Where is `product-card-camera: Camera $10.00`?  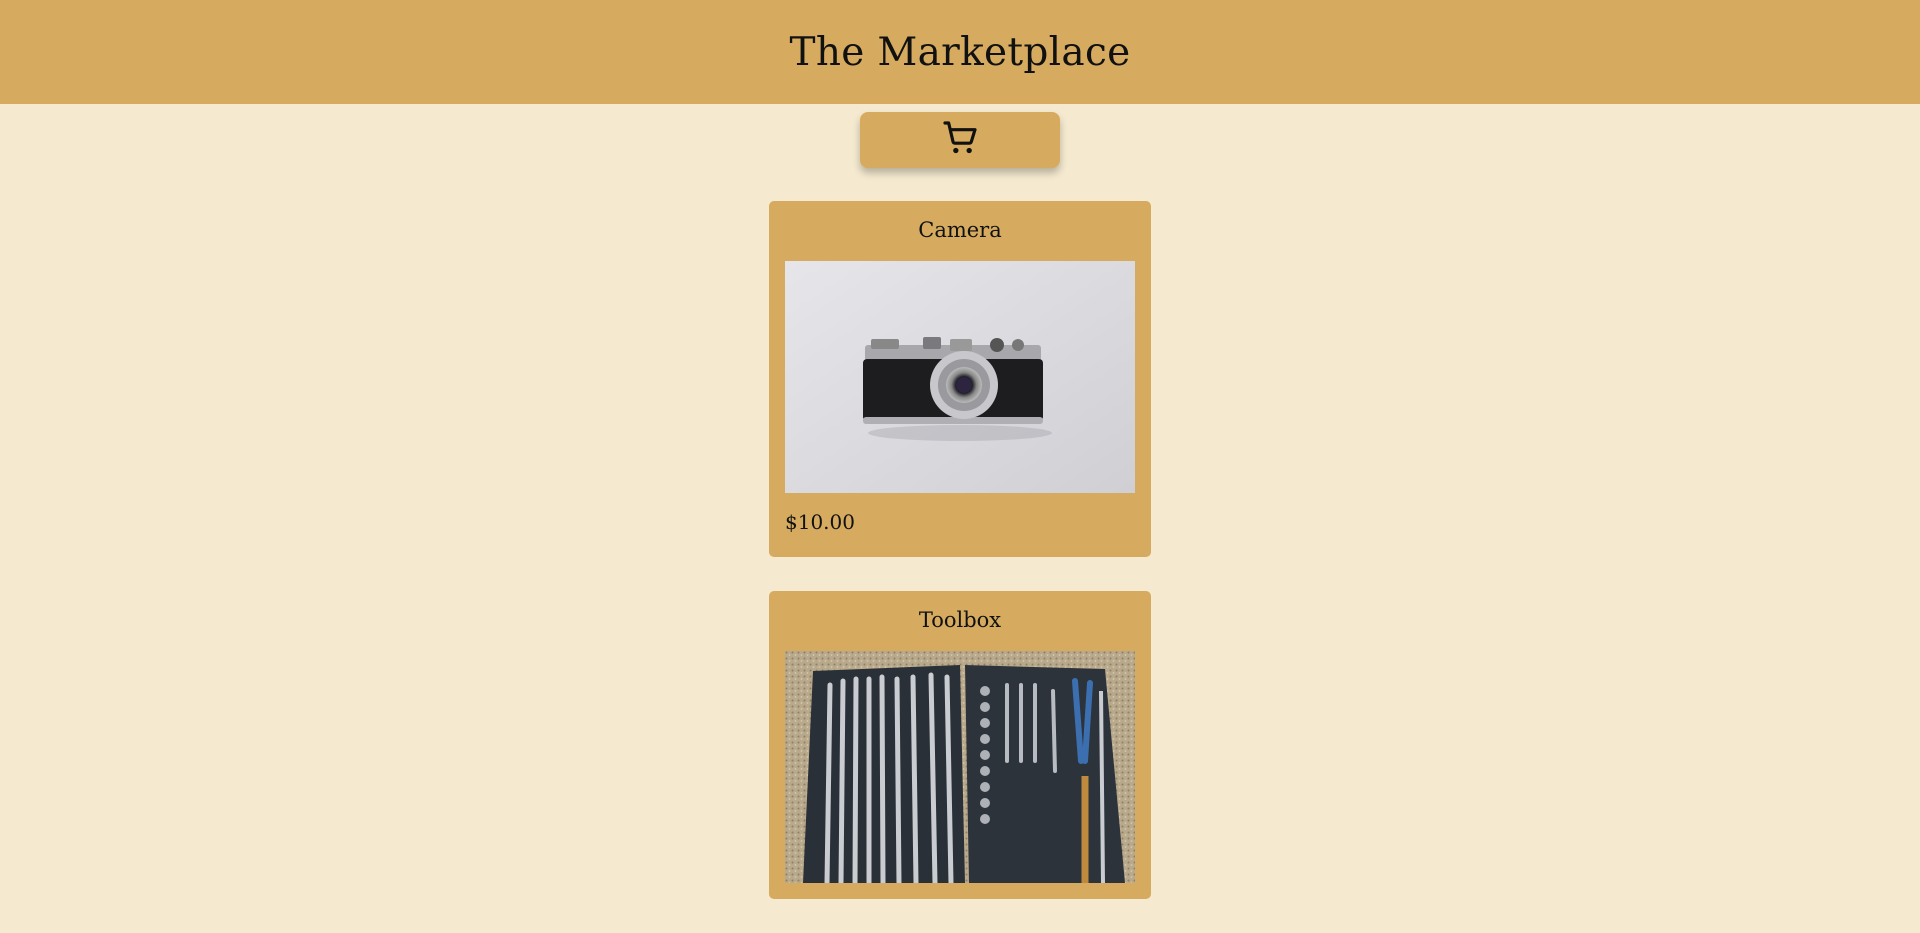 product-card-camera: Camera $10.00 is located at coordinates (960, 379).